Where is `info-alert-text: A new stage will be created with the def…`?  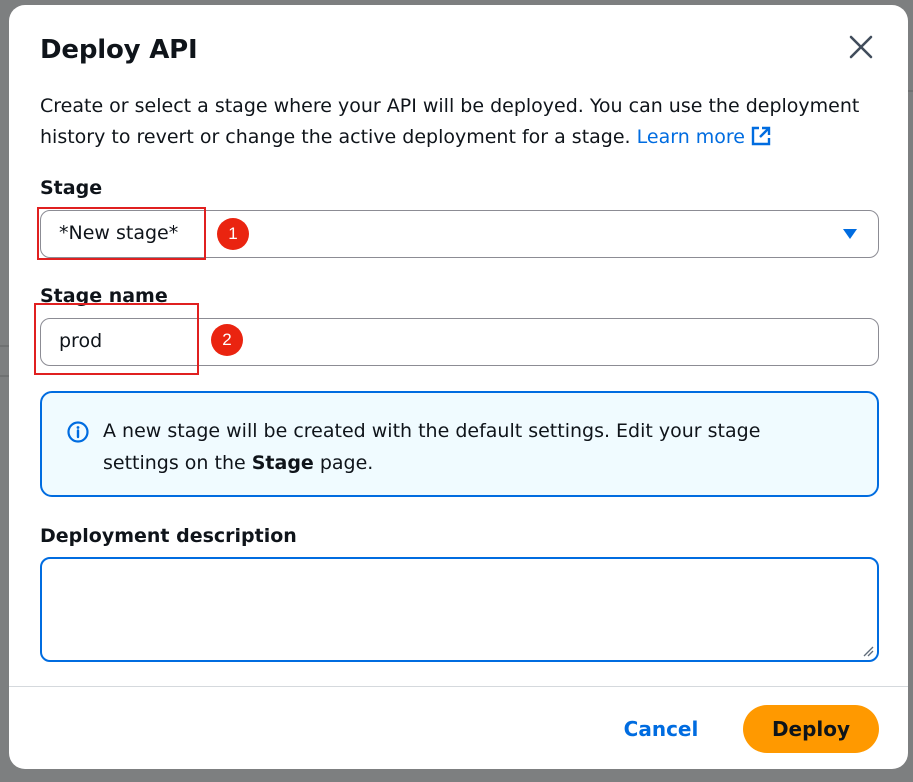 info-alert-text: A new stage will be created with the def… is located at coordinates (463, 447).